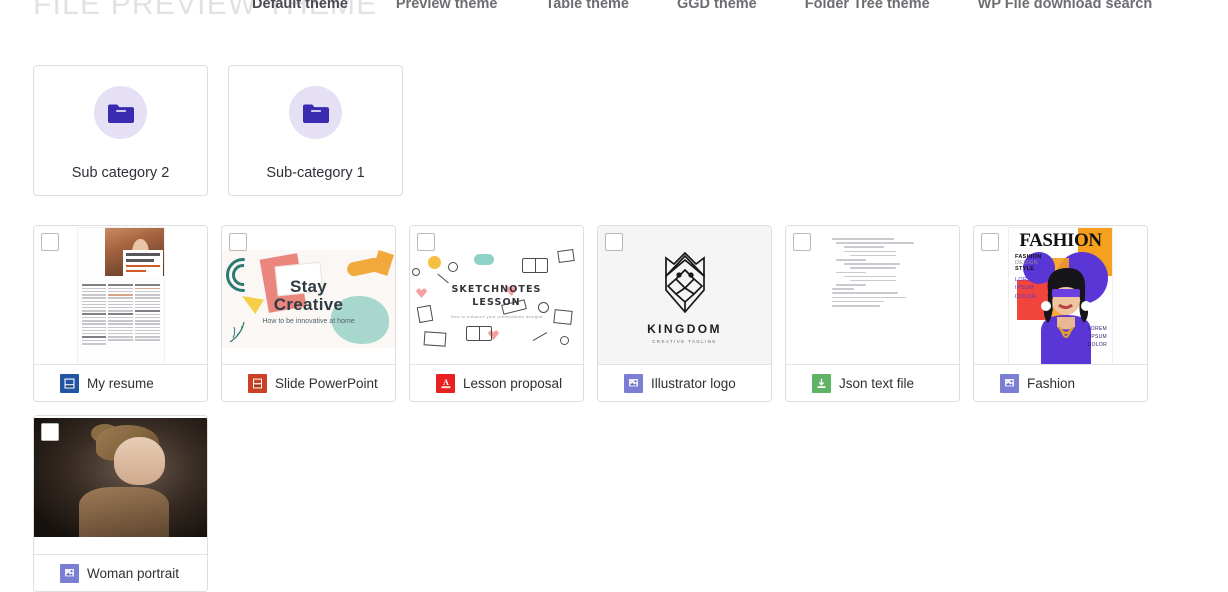 The width and height of the screenshot is (1228, 592). Describe the element at coordinates (312, 6) in the screenshot. I see `tab-default-theme: Default theme` at that location.